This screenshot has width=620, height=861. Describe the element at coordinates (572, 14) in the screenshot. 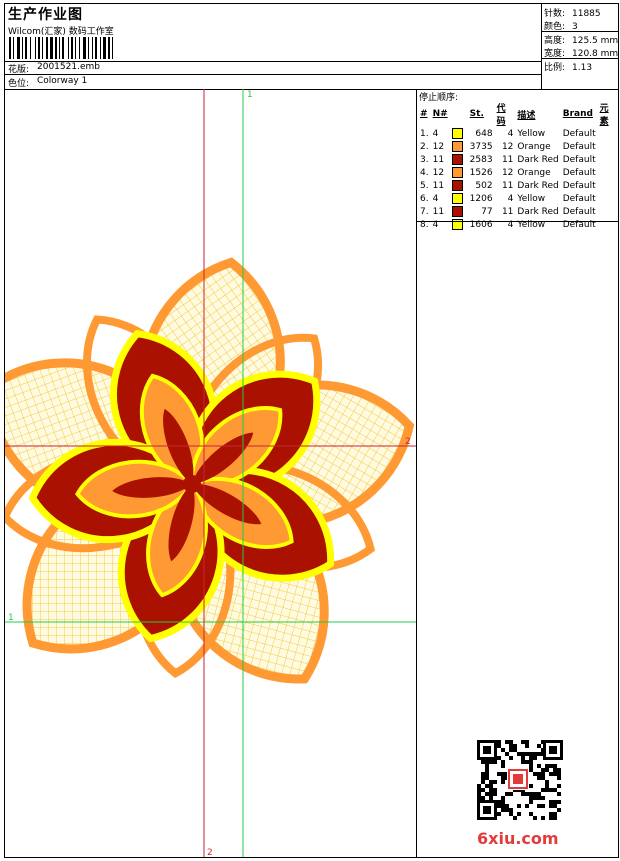

I see `stat-stitches: 针数: 11885` at that location.